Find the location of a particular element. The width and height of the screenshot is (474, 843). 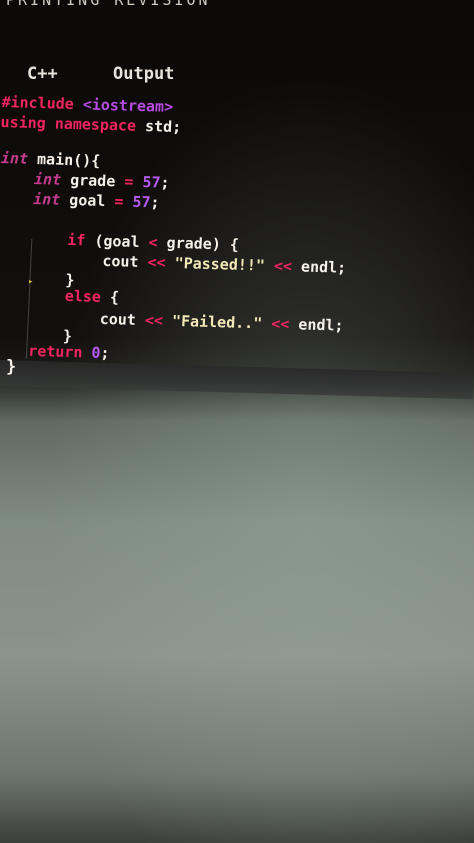

using-keyword: using is located at coordinates (23, 123).